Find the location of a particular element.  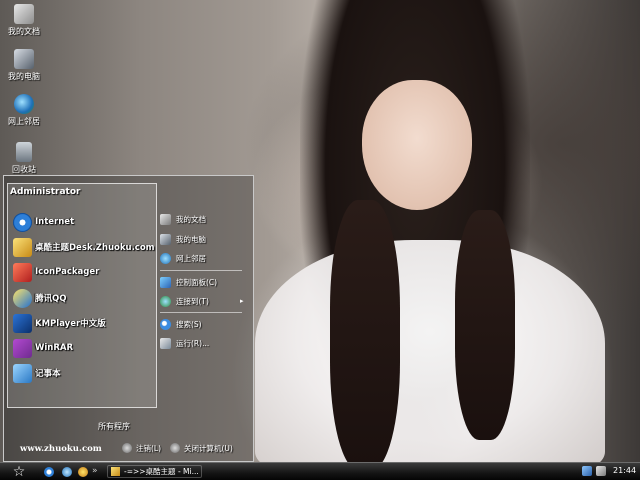

desktop-icon-network-places: 网上邻居 is located at coordinates (24, 110).